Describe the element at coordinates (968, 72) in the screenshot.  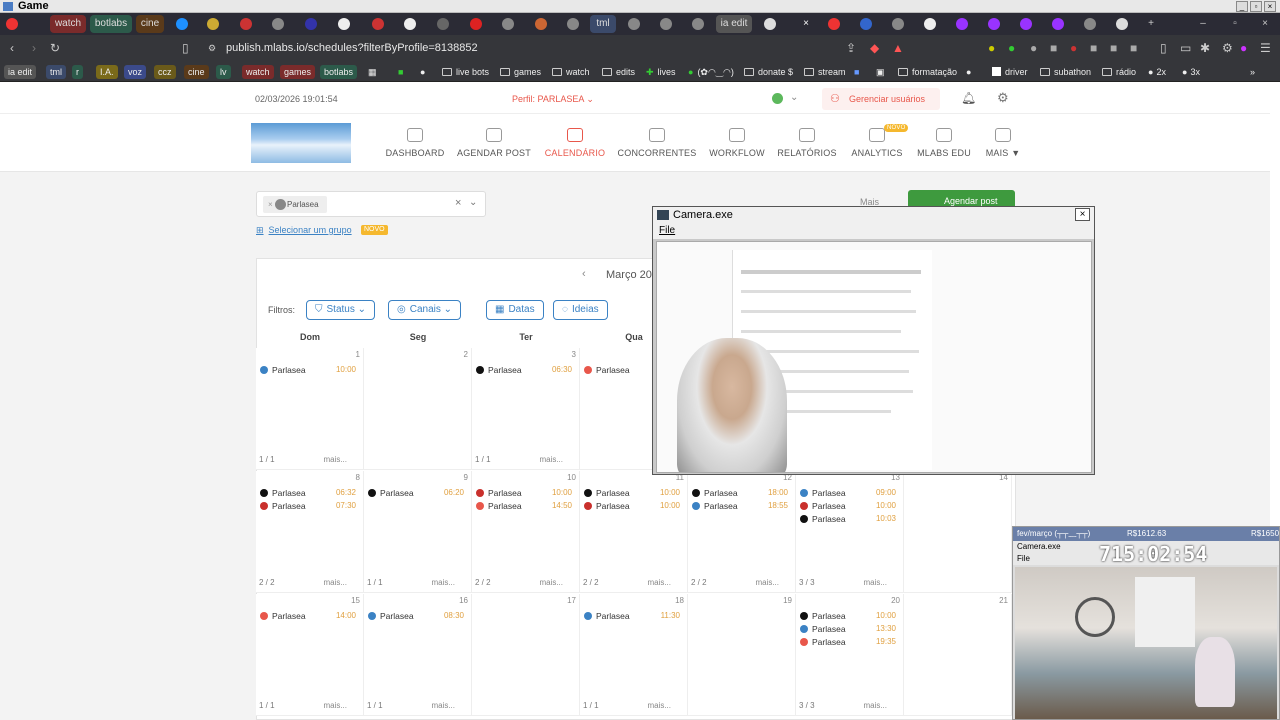
I see `bookmark-icon: ●` at that location.